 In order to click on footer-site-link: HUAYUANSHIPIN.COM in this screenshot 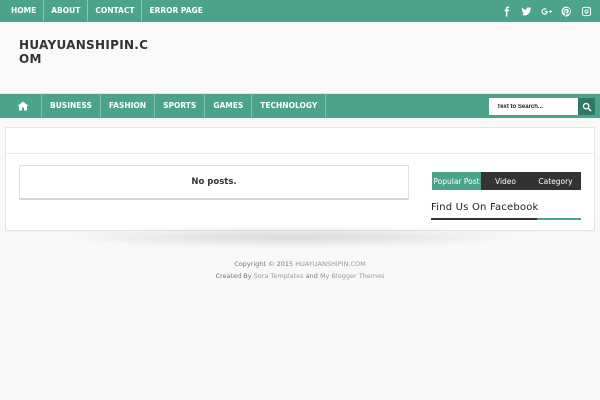, I will do `click(330, 264)`.